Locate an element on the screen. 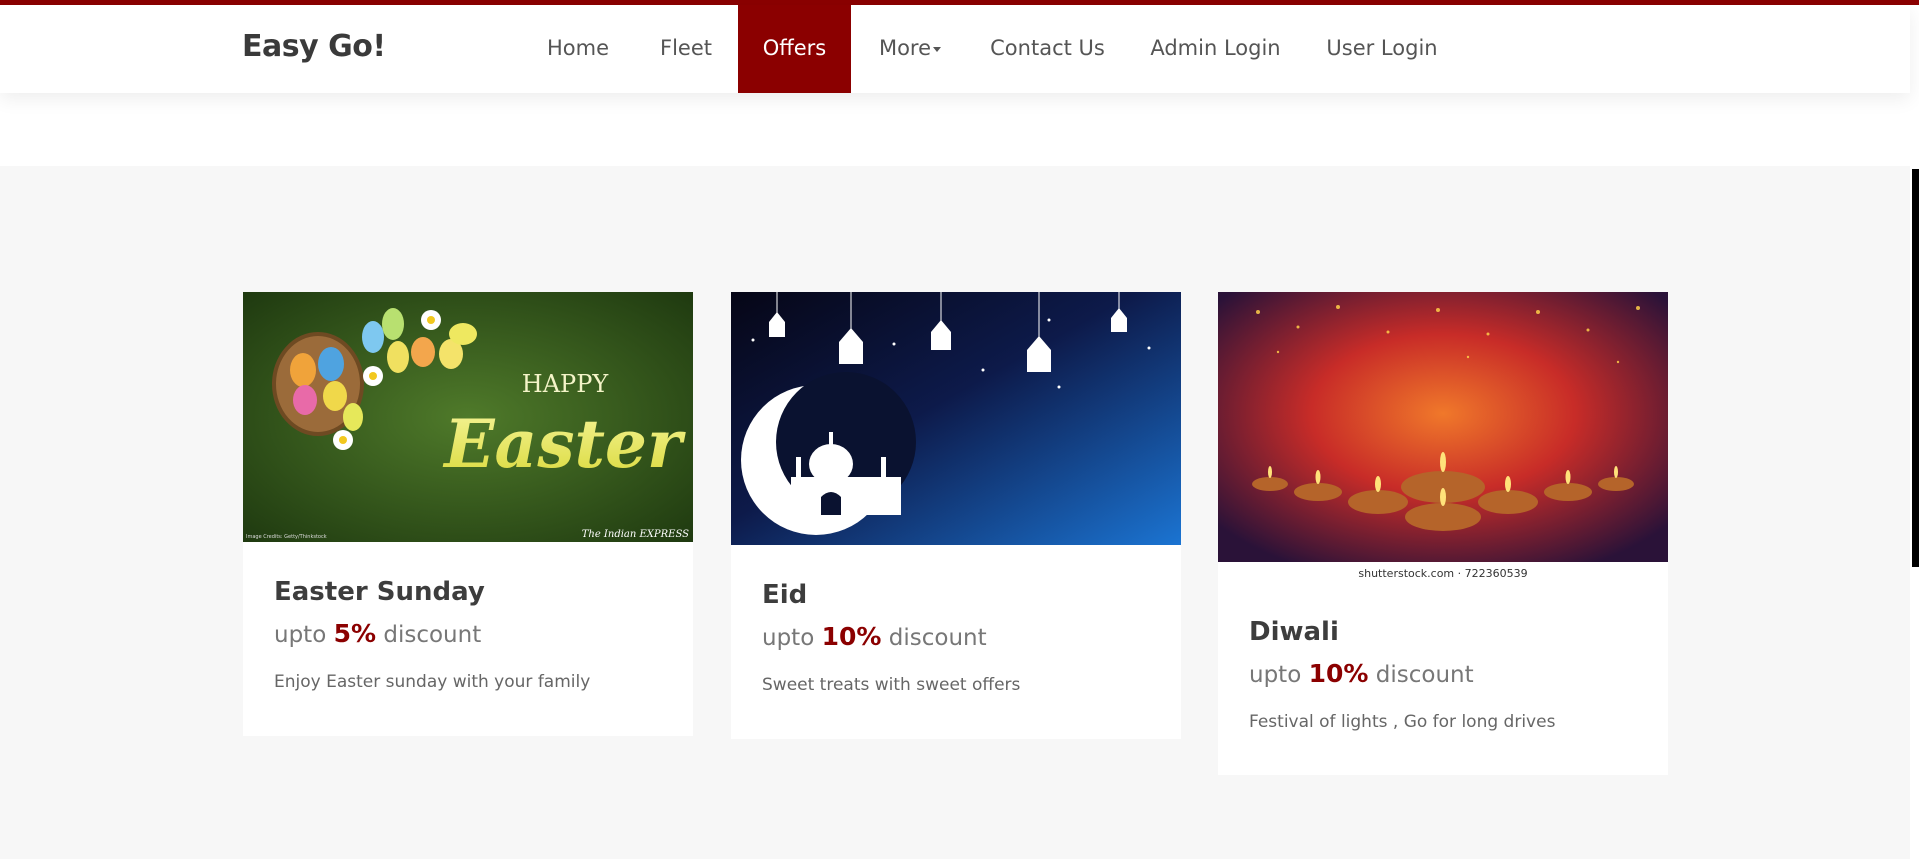 This screenshot has width=1919, height=859. diwali-image: shutterstock.com · 722360539 is located at coordinates (1443, 437).